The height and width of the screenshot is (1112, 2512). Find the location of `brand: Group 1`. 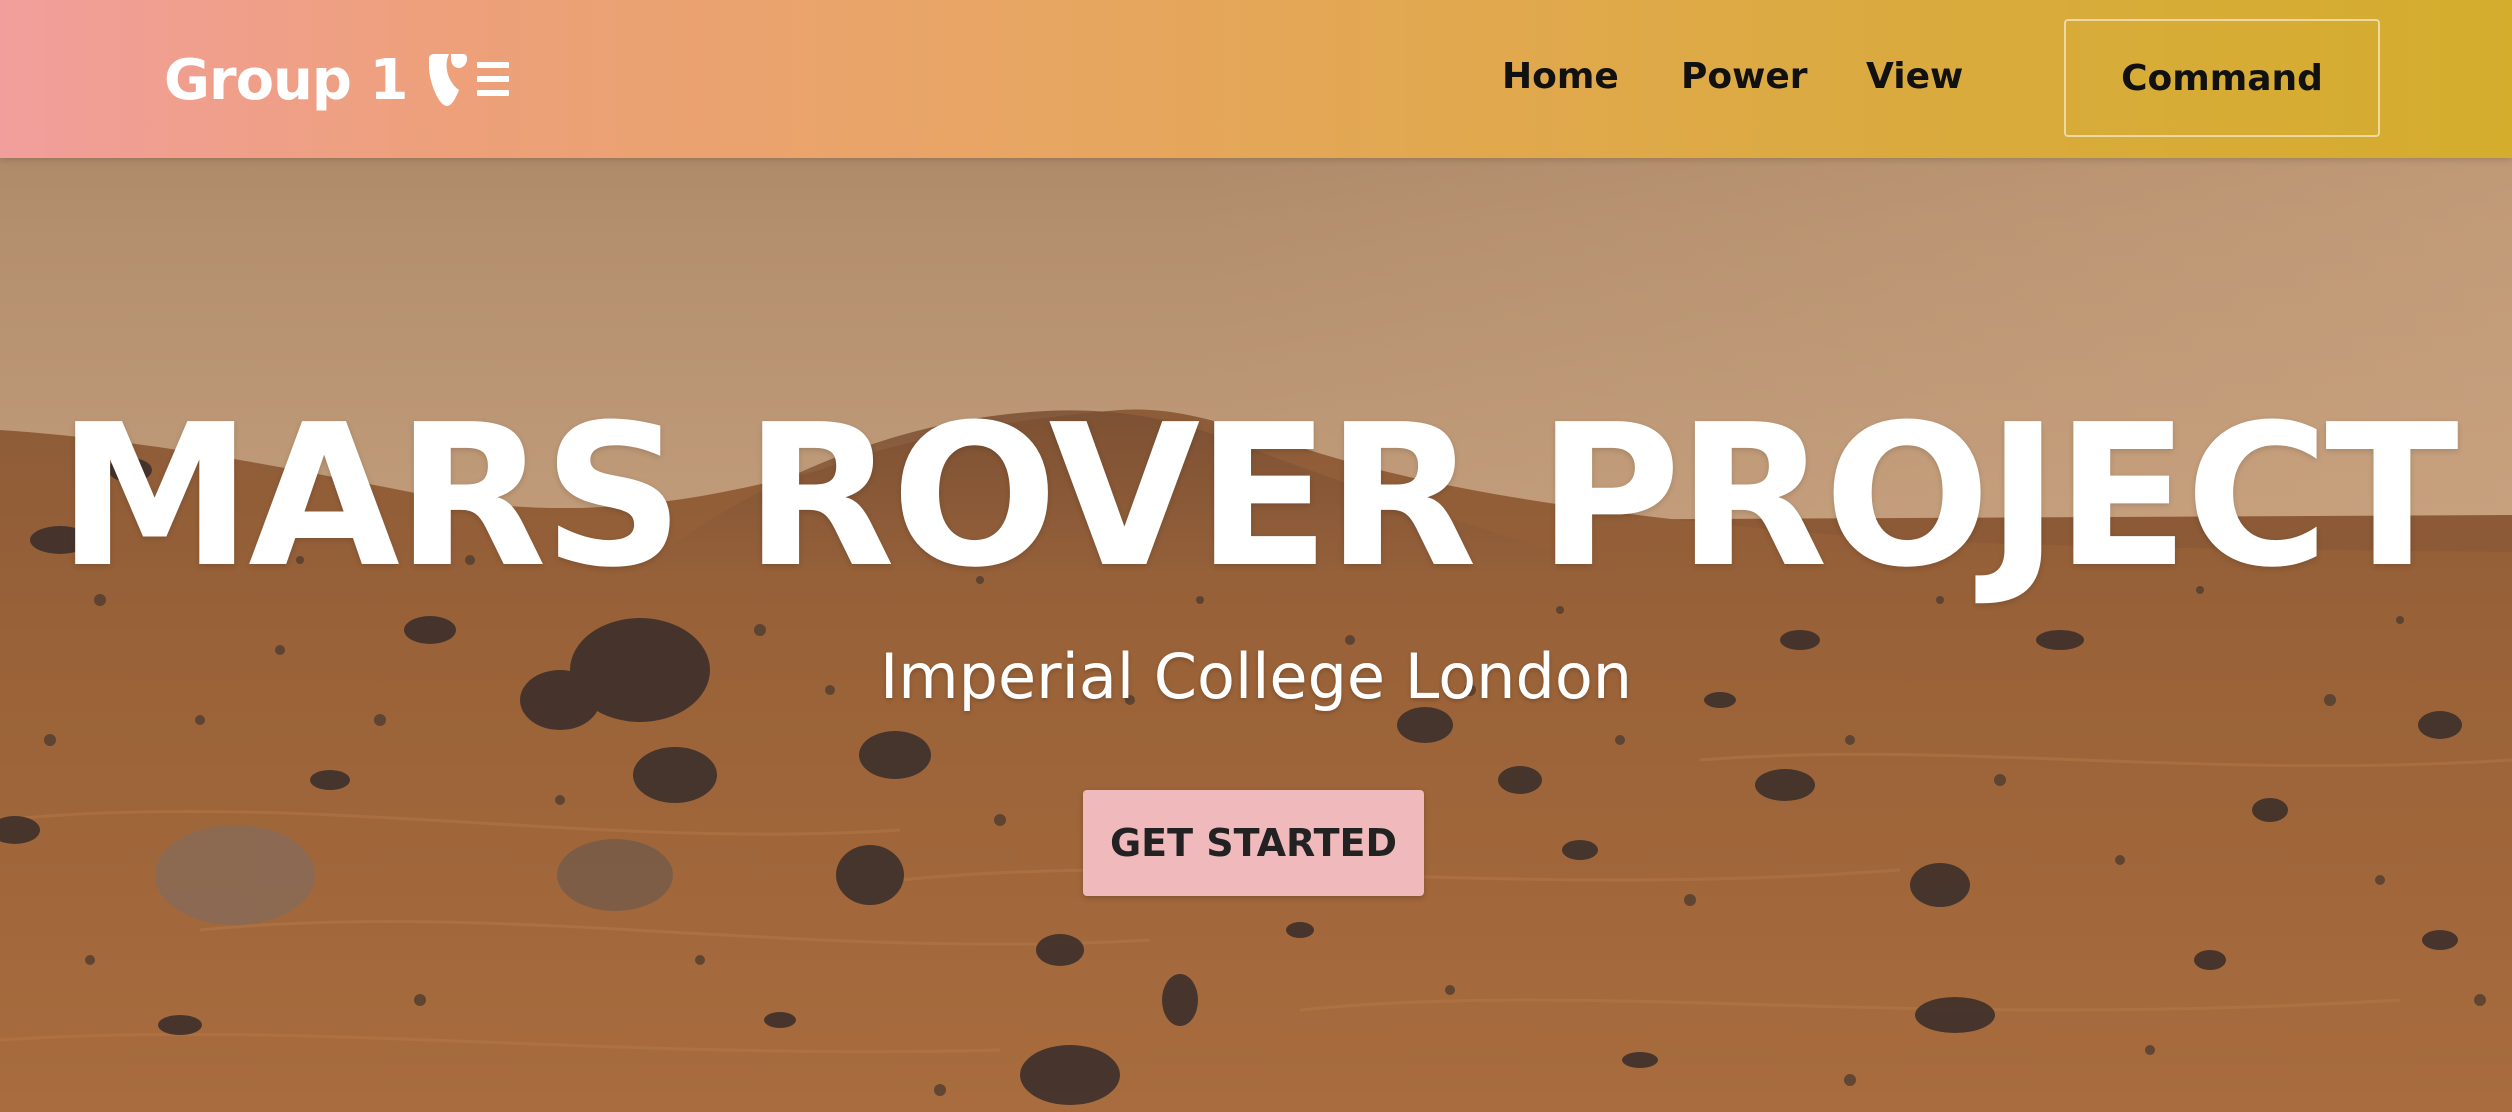

brand: Group 1 is located at coordinates (339, 80).